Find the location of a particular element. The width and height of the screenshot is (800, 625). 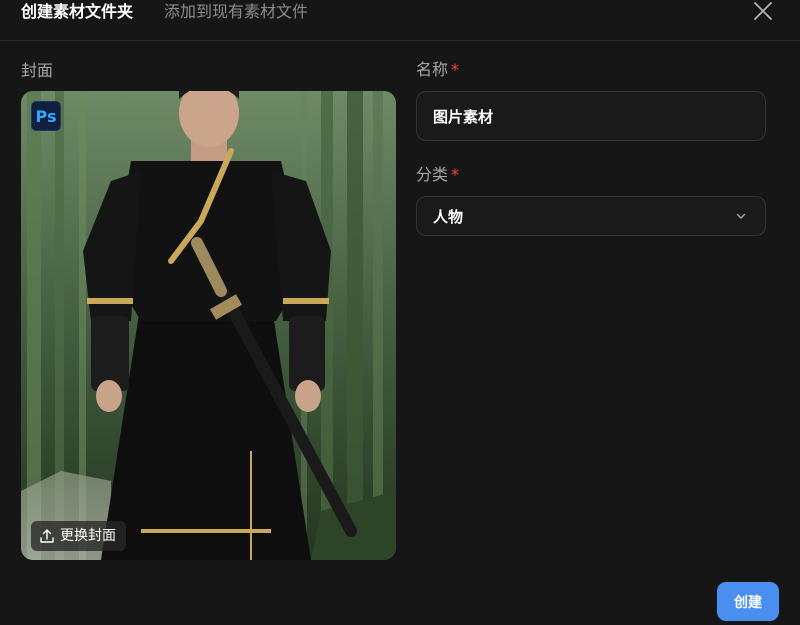

chevron-down-icon is located at coordinates (741, 216).